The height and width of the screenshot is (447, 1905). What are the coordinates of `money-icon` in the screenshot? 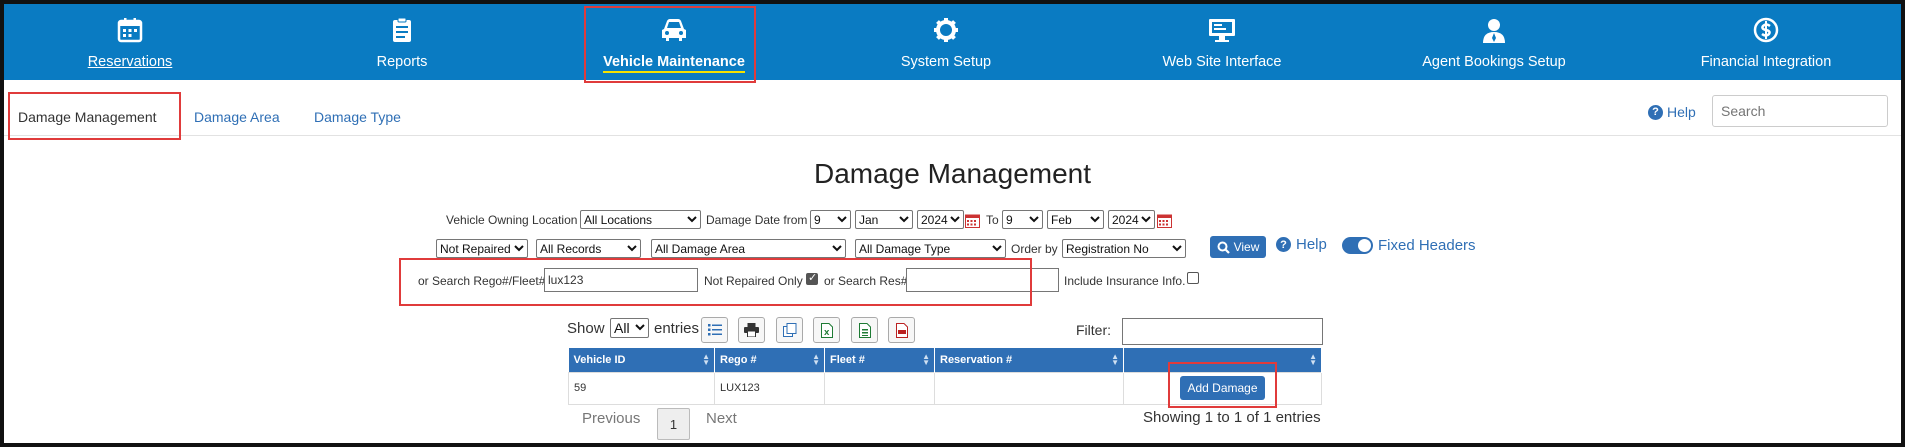 It's located at (1766, 30).